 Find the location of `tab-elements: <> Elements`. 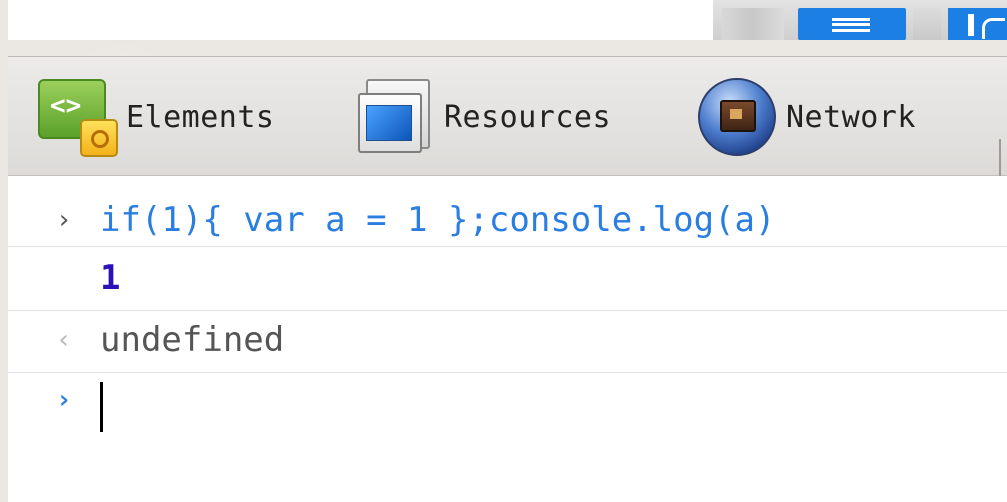

tab-elements: <> Elements is located at coordinates (156, 117).